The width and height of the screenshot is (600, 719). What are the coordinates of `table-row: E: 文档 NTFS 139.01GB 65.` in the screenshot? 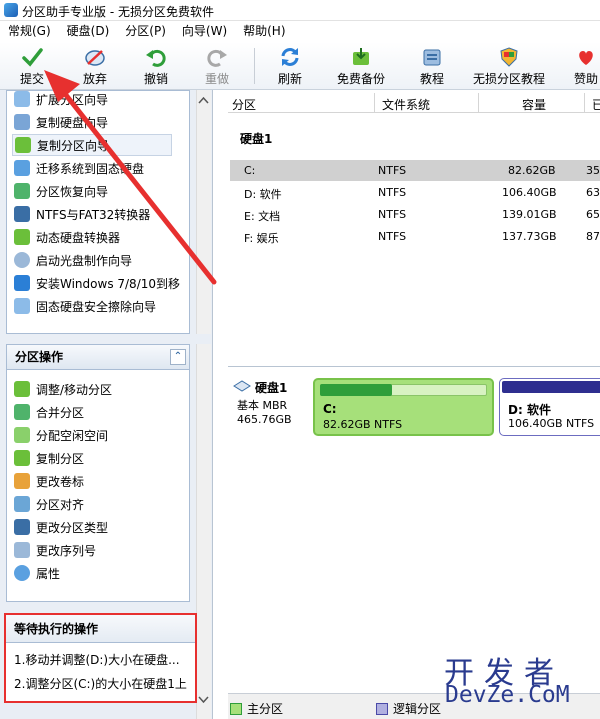 It's located at (415, 214).